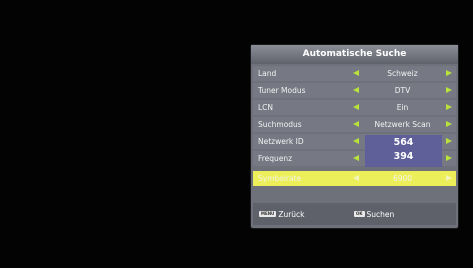 This screenshot has width=473, height=268. What do you see at coordinates (402, 73) in the screenshot?
I see `row-value: Schweiz` at bounding box center [402, 73].